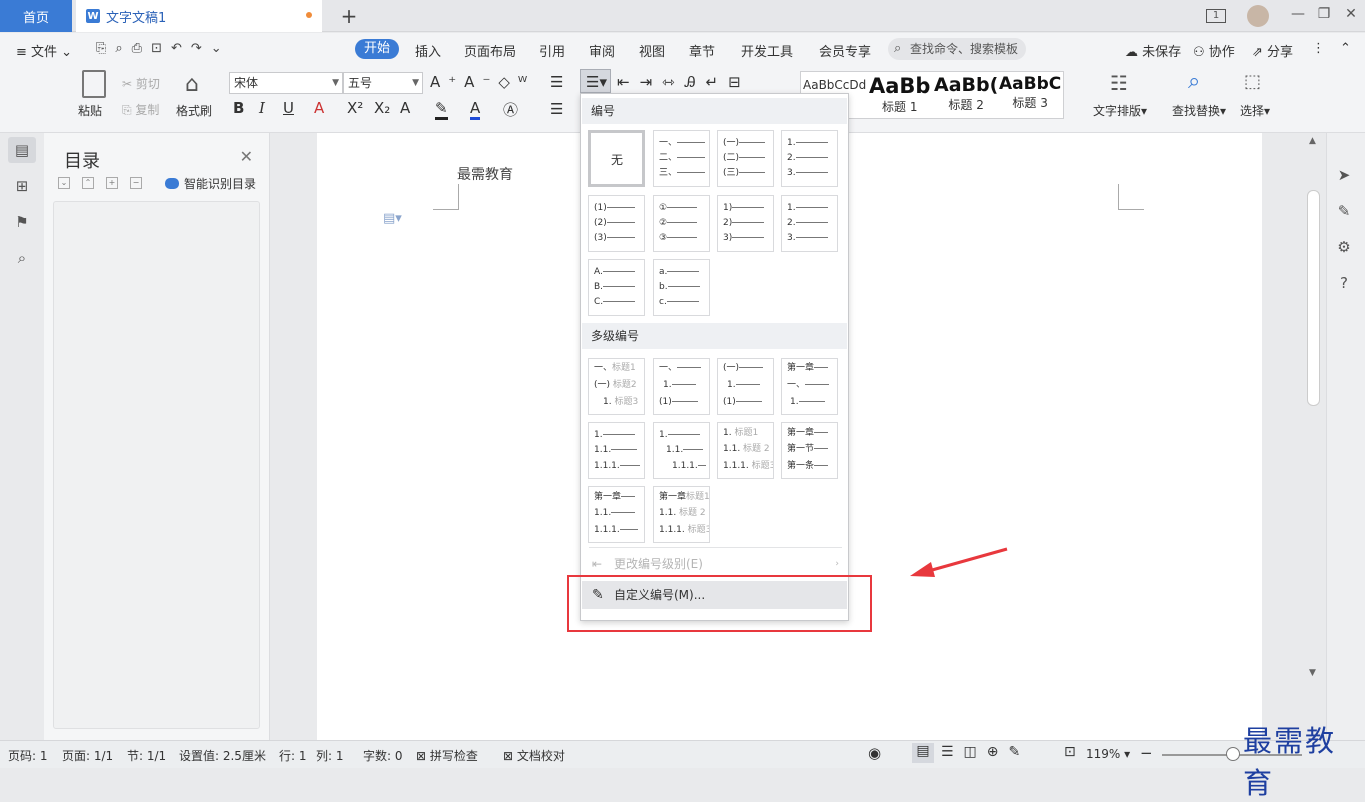 The width and height of the screenshot is (1365, 802). Describe the element at coordinates (1351, 16) in the screenshot. I see `close-button: ✕` at that location.